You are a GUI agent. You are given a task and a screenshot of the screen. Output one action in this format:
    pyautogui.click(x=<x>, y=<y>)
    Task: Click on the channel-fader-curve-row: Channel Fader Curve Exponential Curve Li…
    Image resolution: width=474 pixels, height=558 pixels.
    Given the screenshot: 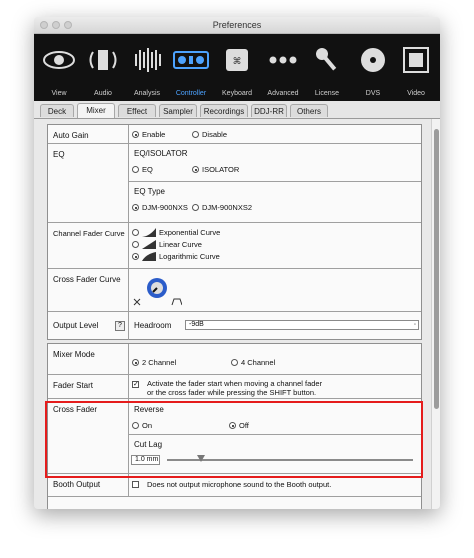 What is the action you would take?
    pyautogui.click(x=234, y=246)
    